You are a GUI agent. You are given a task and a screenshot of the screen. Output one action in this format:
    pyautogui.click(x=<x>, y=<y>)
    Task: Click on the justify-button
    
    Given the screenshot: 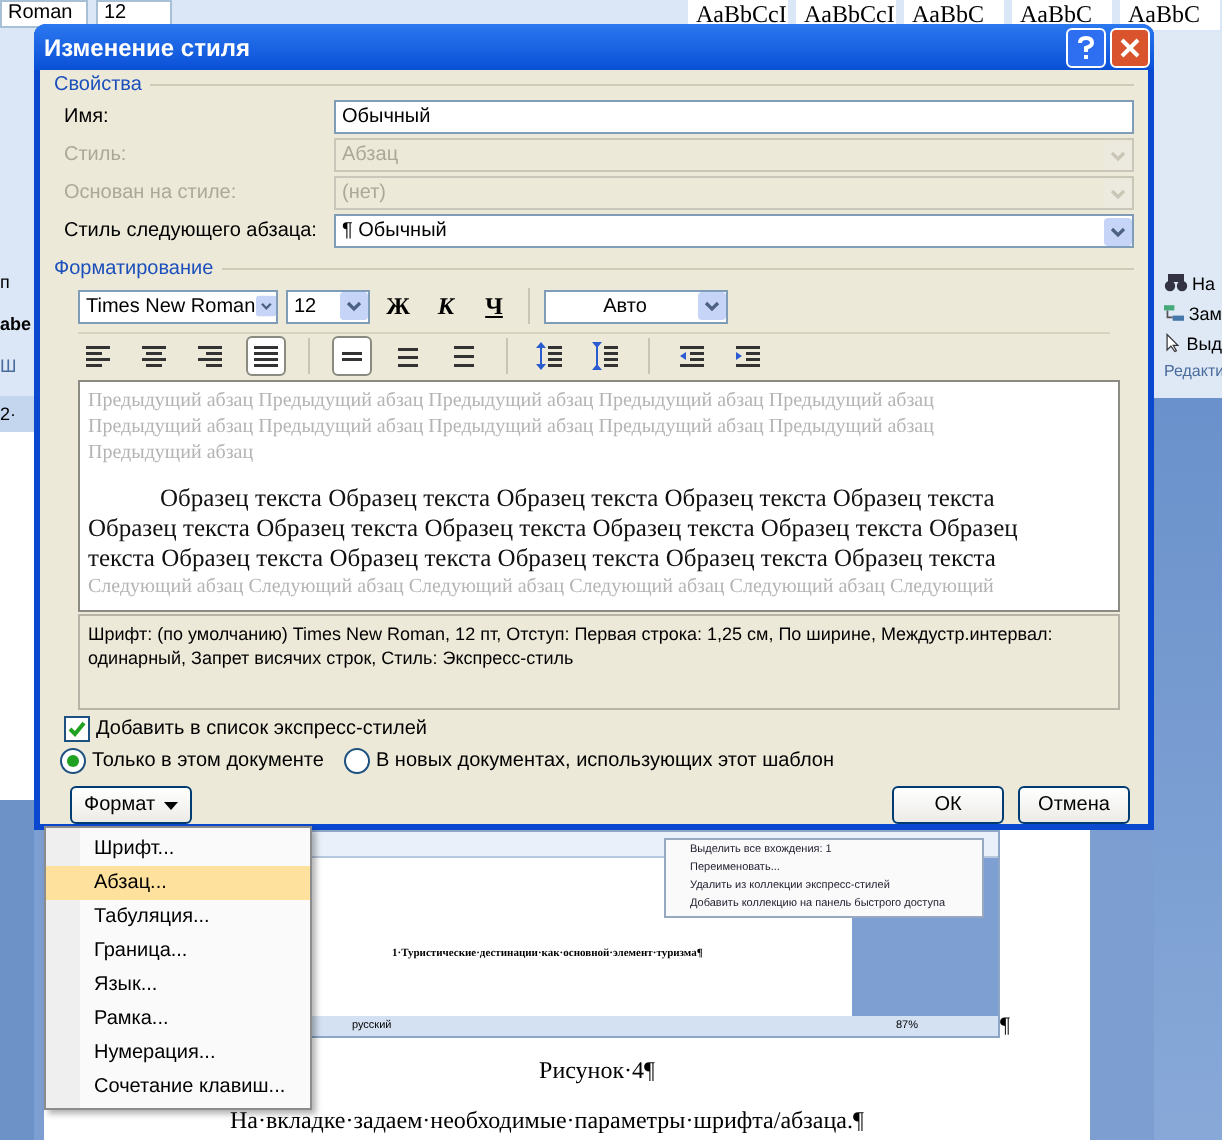 What is the action you would take?
    pyautogui.click(x=266, y=356)
    